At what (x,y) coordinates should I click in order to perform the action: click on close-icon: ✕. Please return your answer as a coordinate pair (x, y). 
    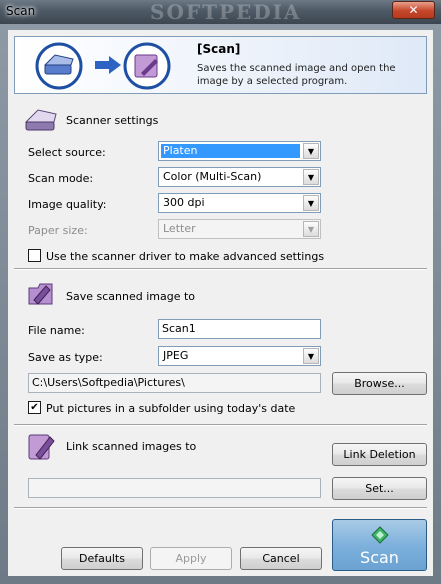
    Looking at the image, I should click on (413, 10).